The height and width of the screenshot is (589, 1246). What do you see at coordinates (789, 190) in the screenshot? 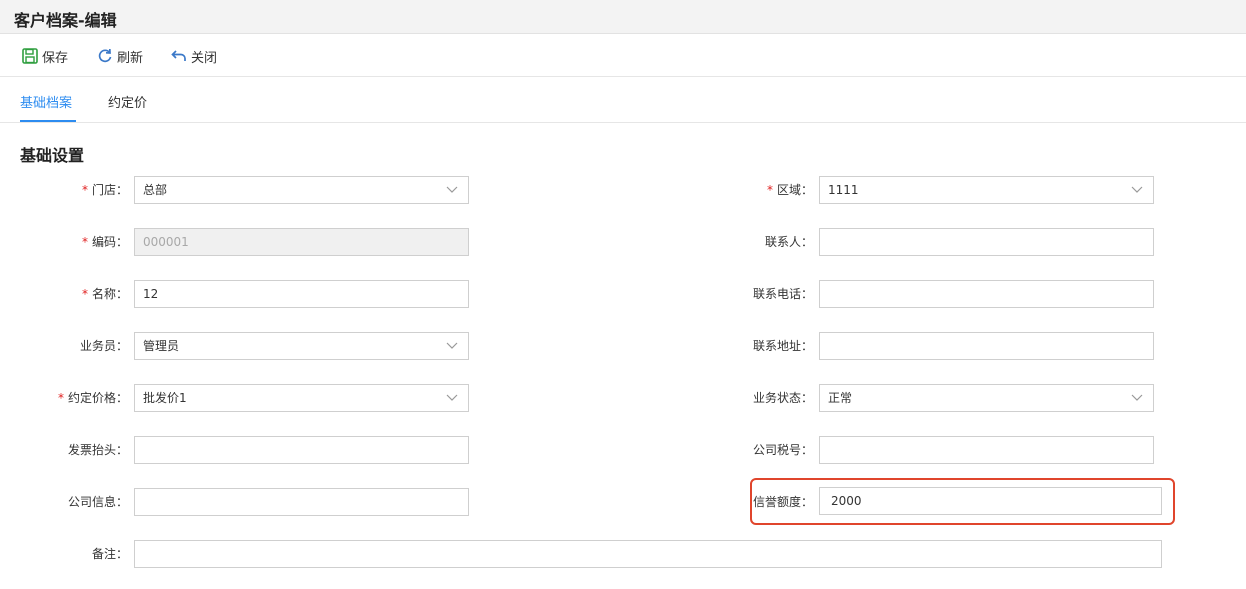
I see `region-label: * 区域：` at bounding box center [789, 190].